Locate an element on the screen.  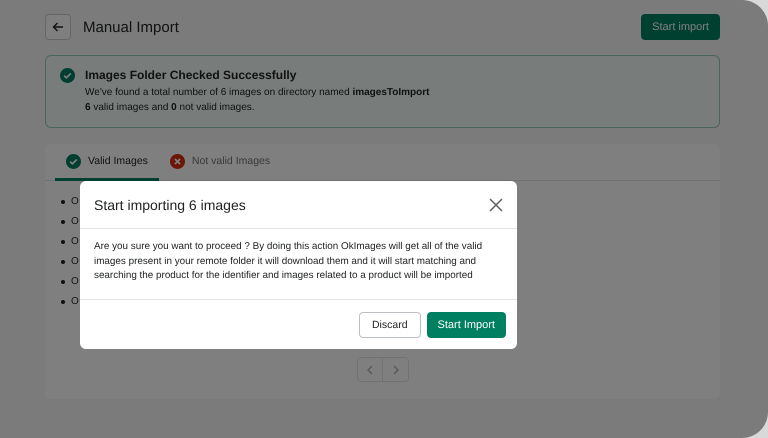
tab: Not valid Images is located at coordinates (220, 162).